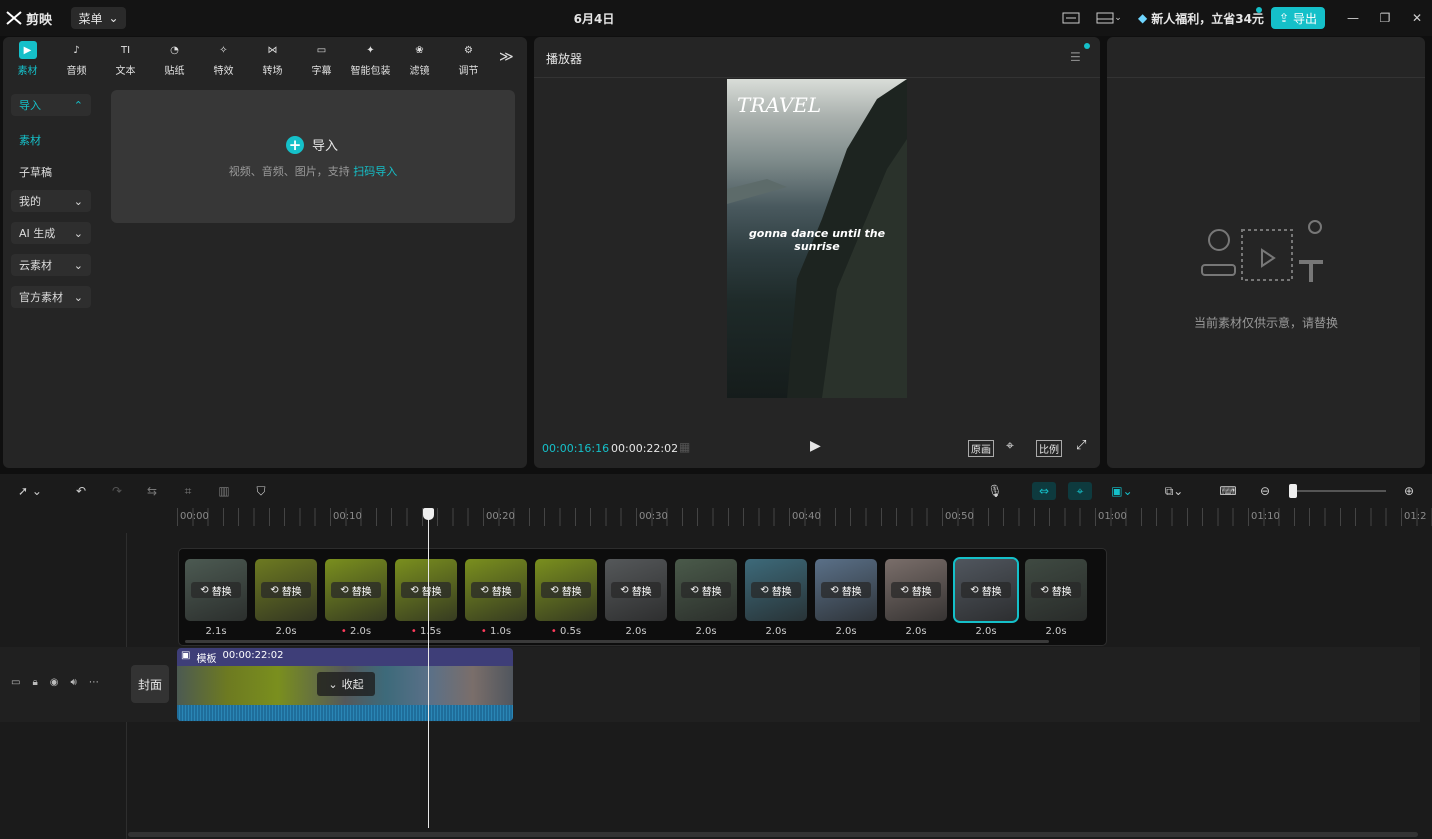  I want to click on fullscreen-icon: ⤢, so click(1081, 445).